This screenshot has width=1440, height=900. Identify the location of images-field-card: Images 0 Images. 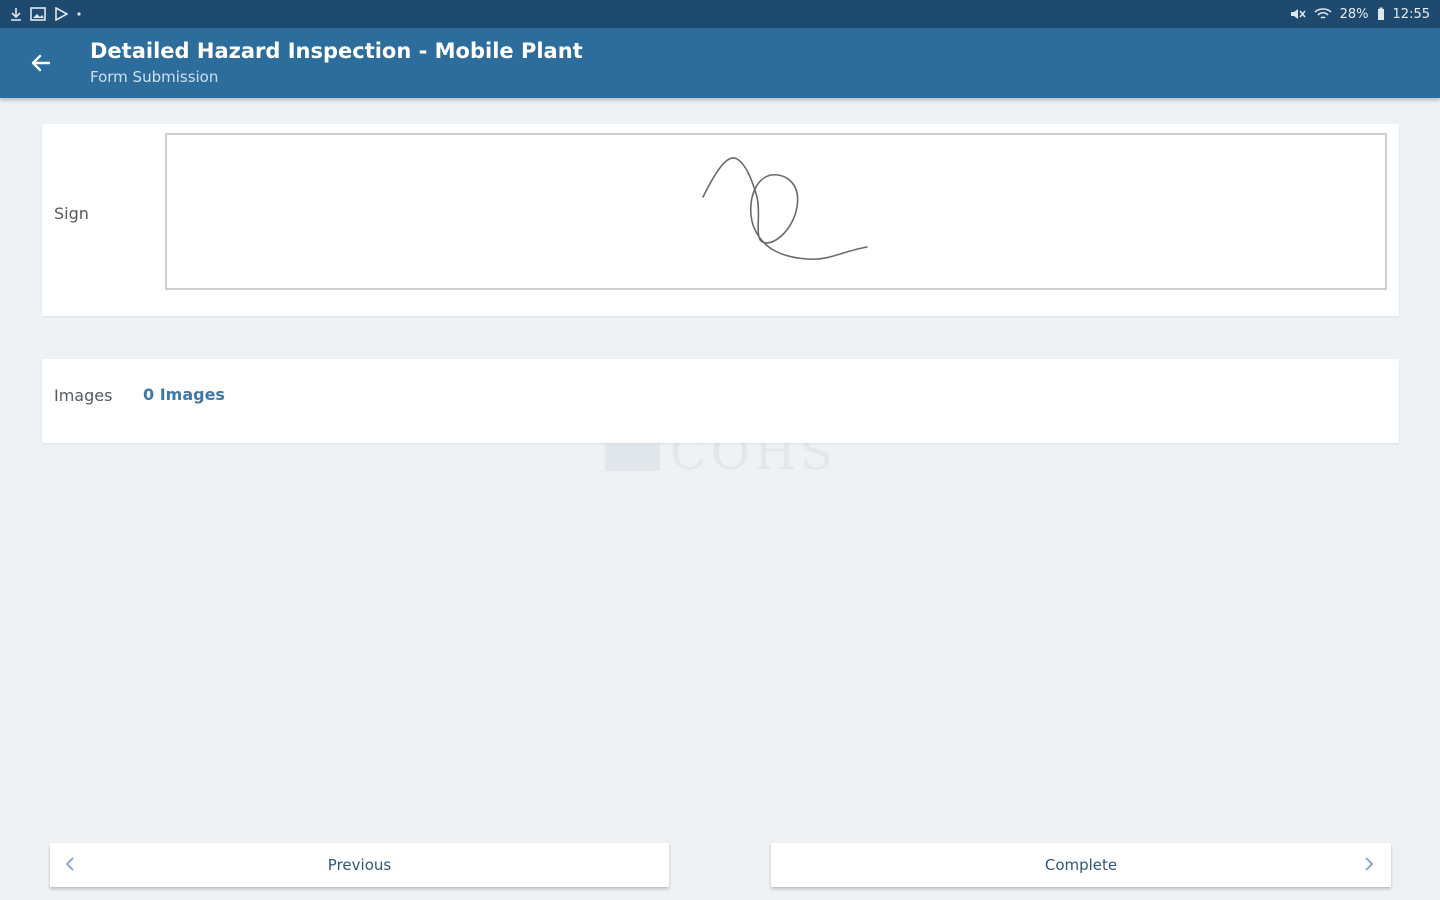
(720, 401).